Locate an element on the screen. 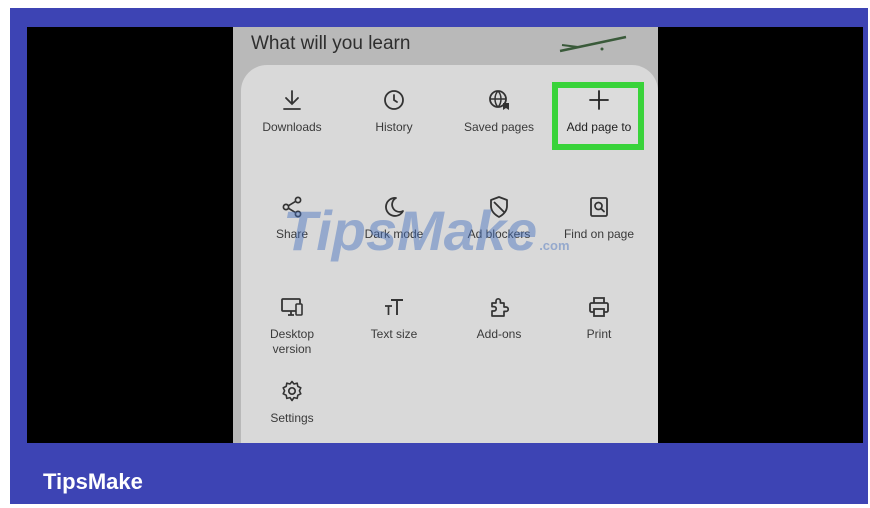 The image size is (870, 508). menu-item-label: Ad blockers is located at coordinates (499, 234).